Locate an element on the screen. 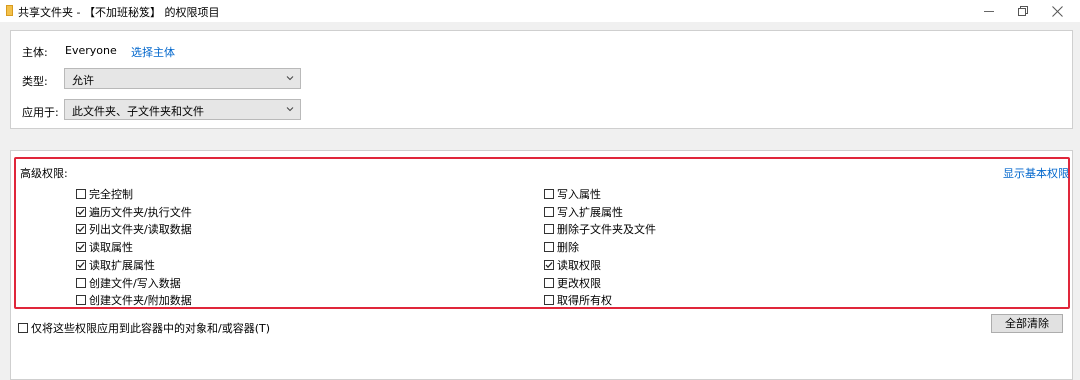 This screenshot has width=1080, height=380. permission-checkbox: 创建文件夹/附加数据 is located at coordinates (134, 300).